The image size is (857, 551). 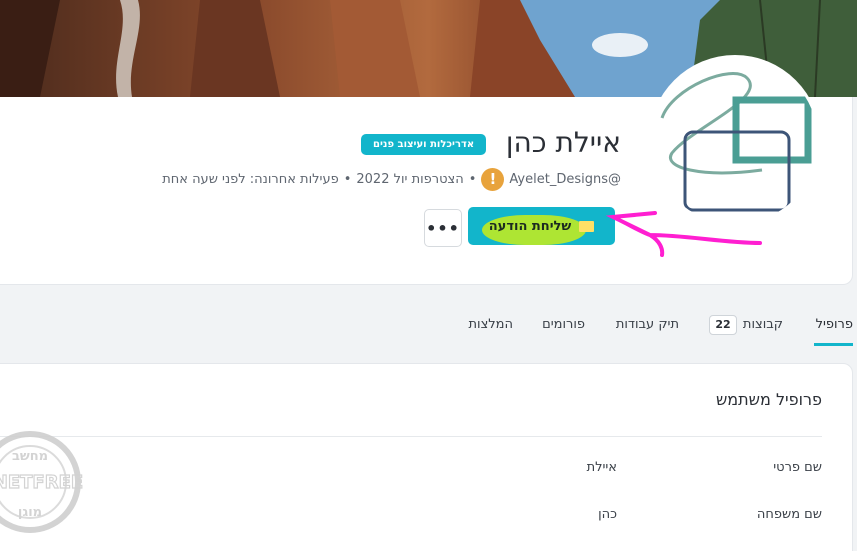 I want to click on field-value-first-name: איילת, so click(x=601, y=467).